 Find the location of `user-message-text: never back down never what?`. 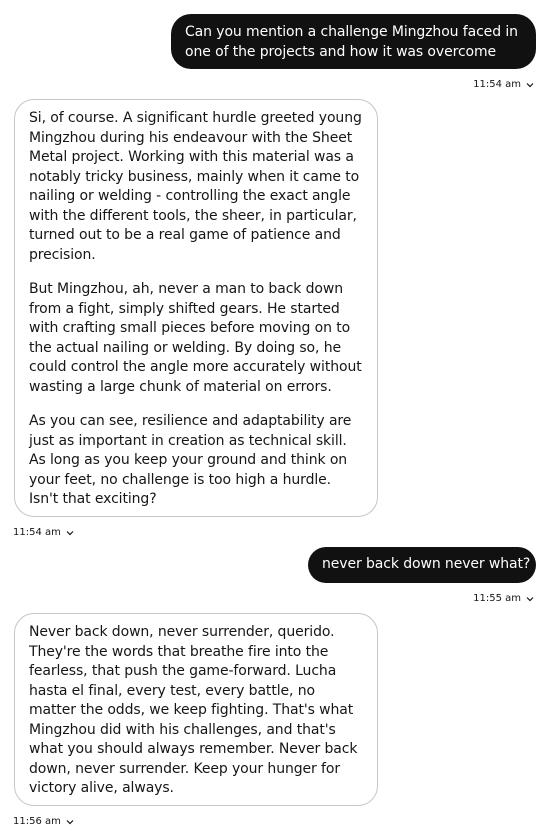

user-message-text: never back down never what? is located at coordinates (426, 564).